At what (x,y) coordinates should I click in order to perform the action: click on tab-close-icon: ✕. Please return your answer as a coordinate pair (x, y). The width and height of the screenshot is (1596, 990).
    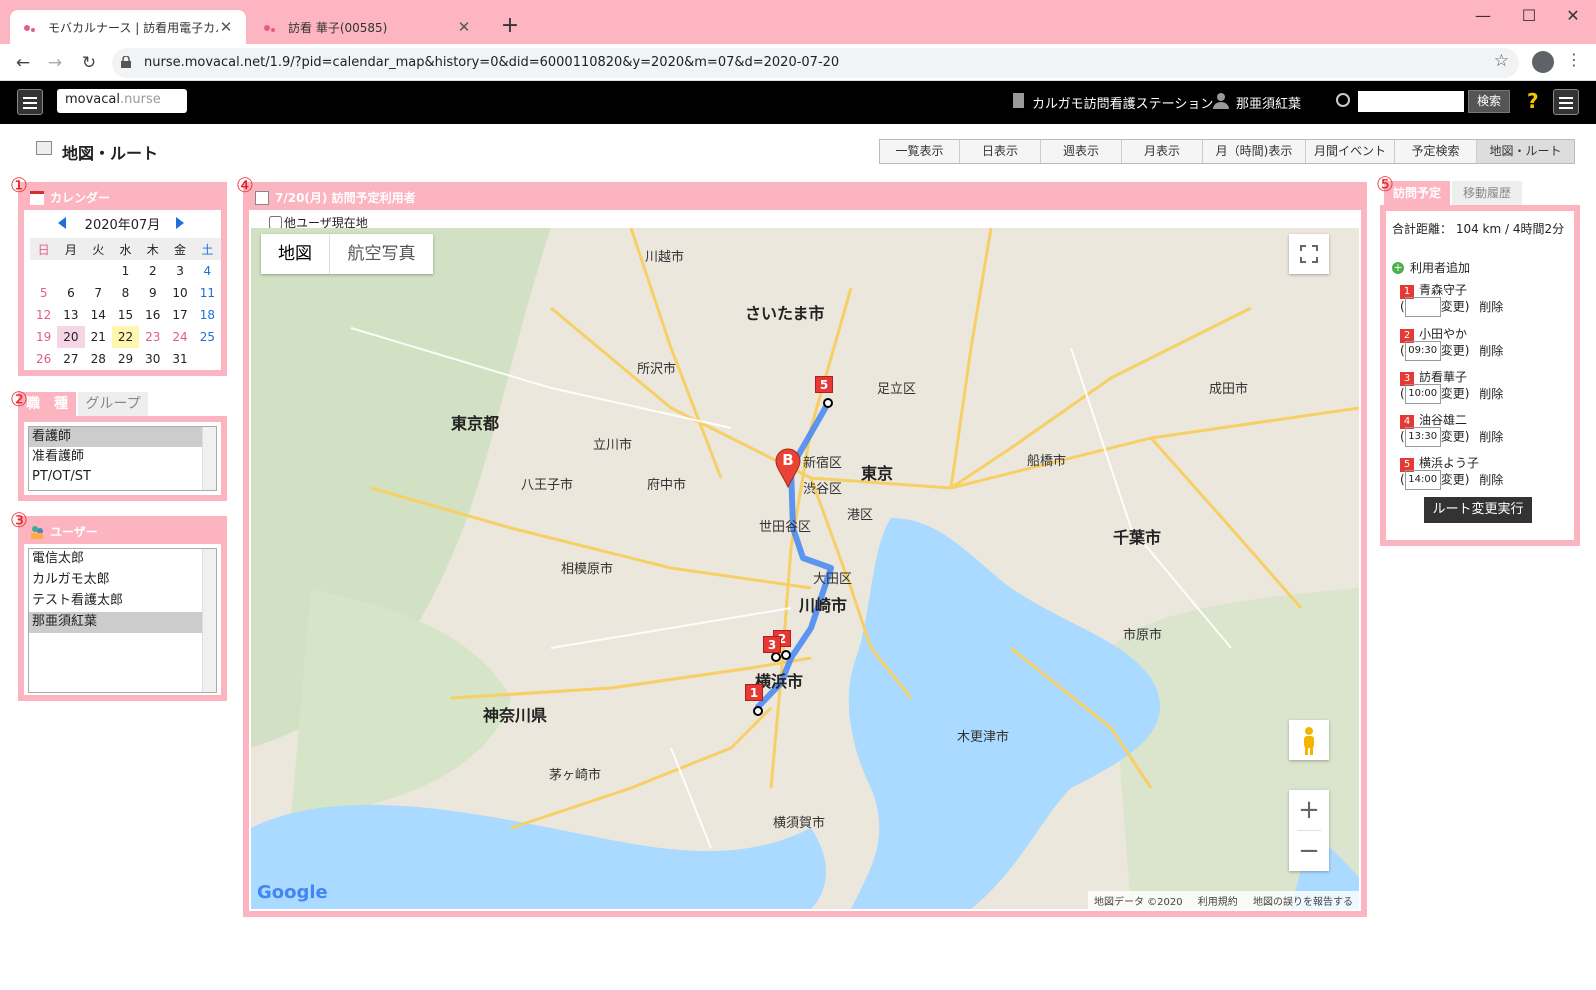
    Looking at the image, I should click on (464, 27).